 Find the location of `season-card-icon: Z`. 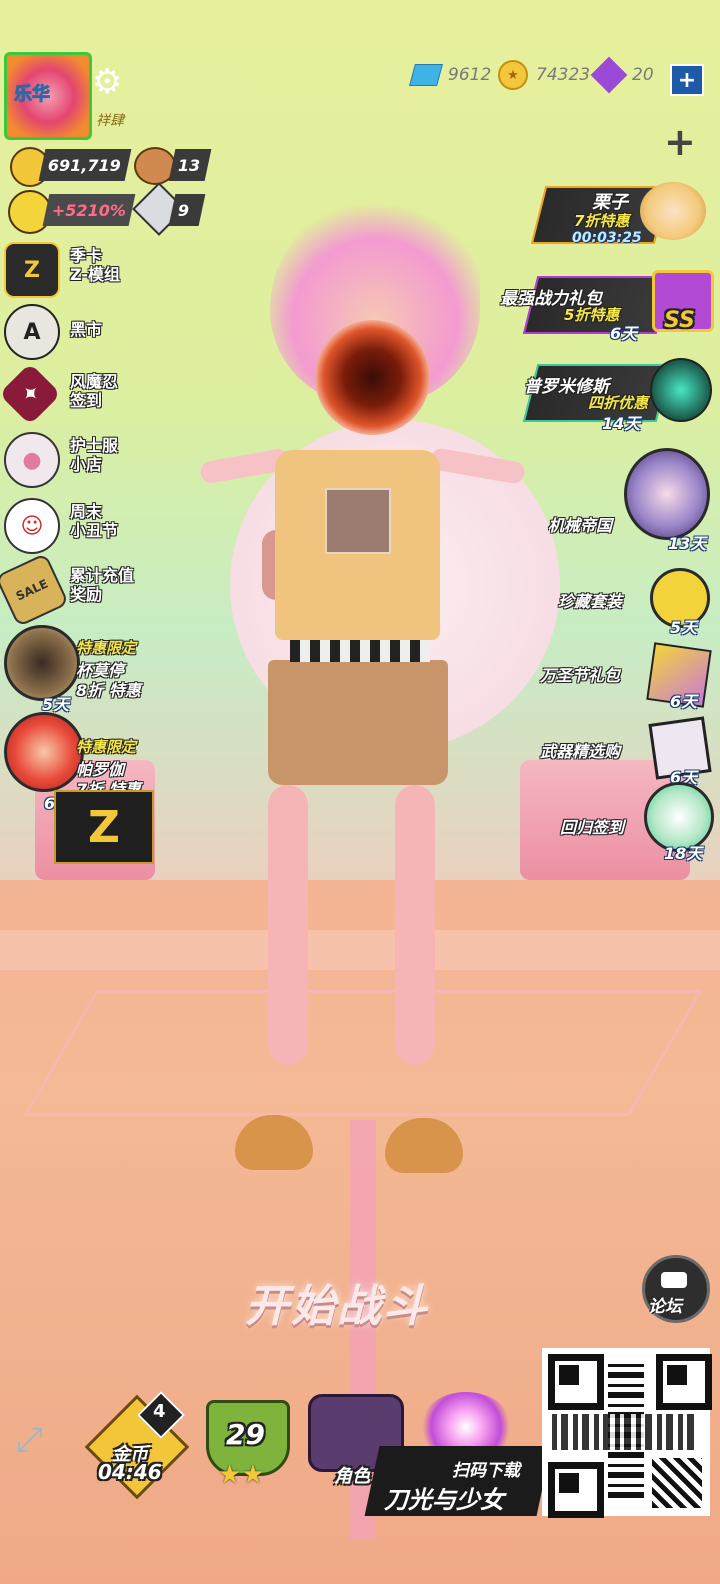

season-card-icon: Z is located at coordinates (32, 270).